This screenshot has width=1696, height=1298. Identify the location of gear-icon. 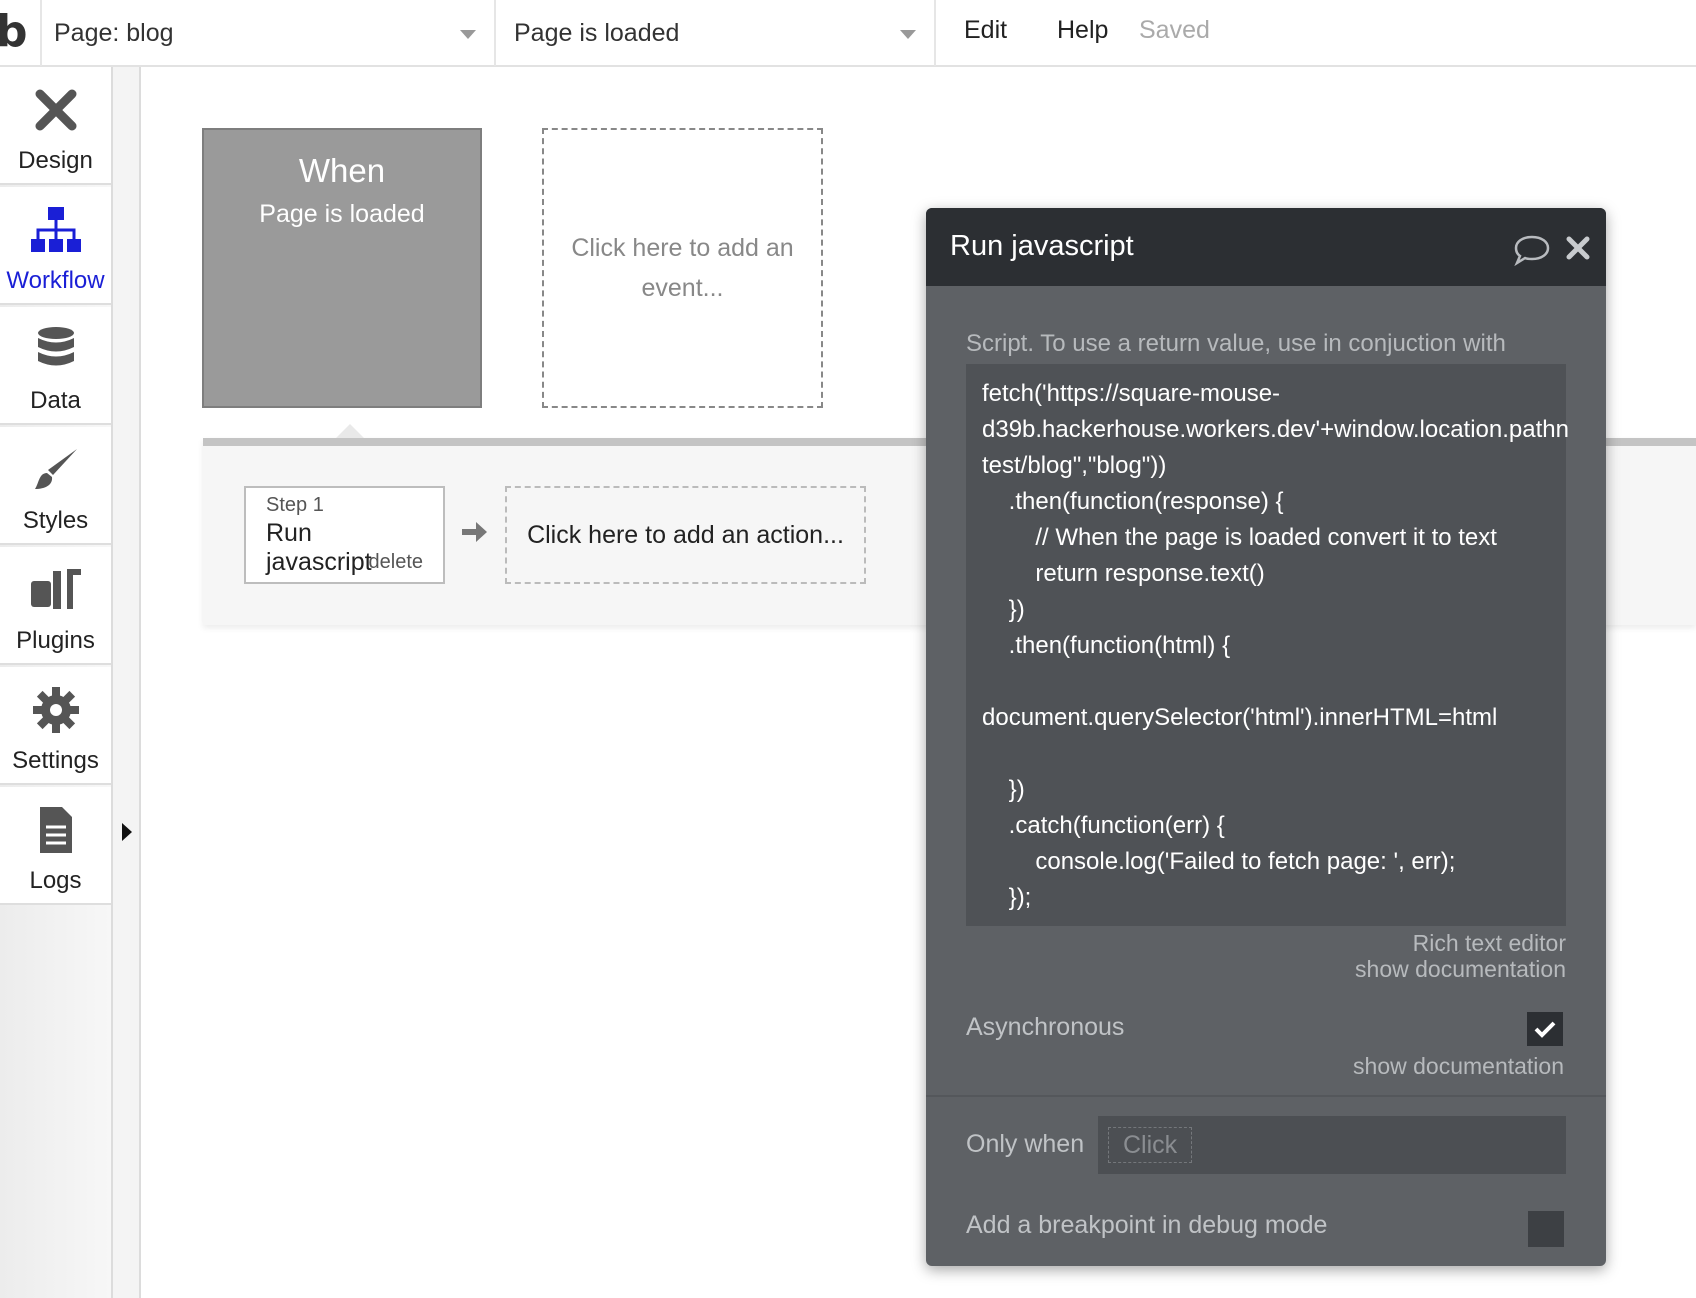
(55, 710).